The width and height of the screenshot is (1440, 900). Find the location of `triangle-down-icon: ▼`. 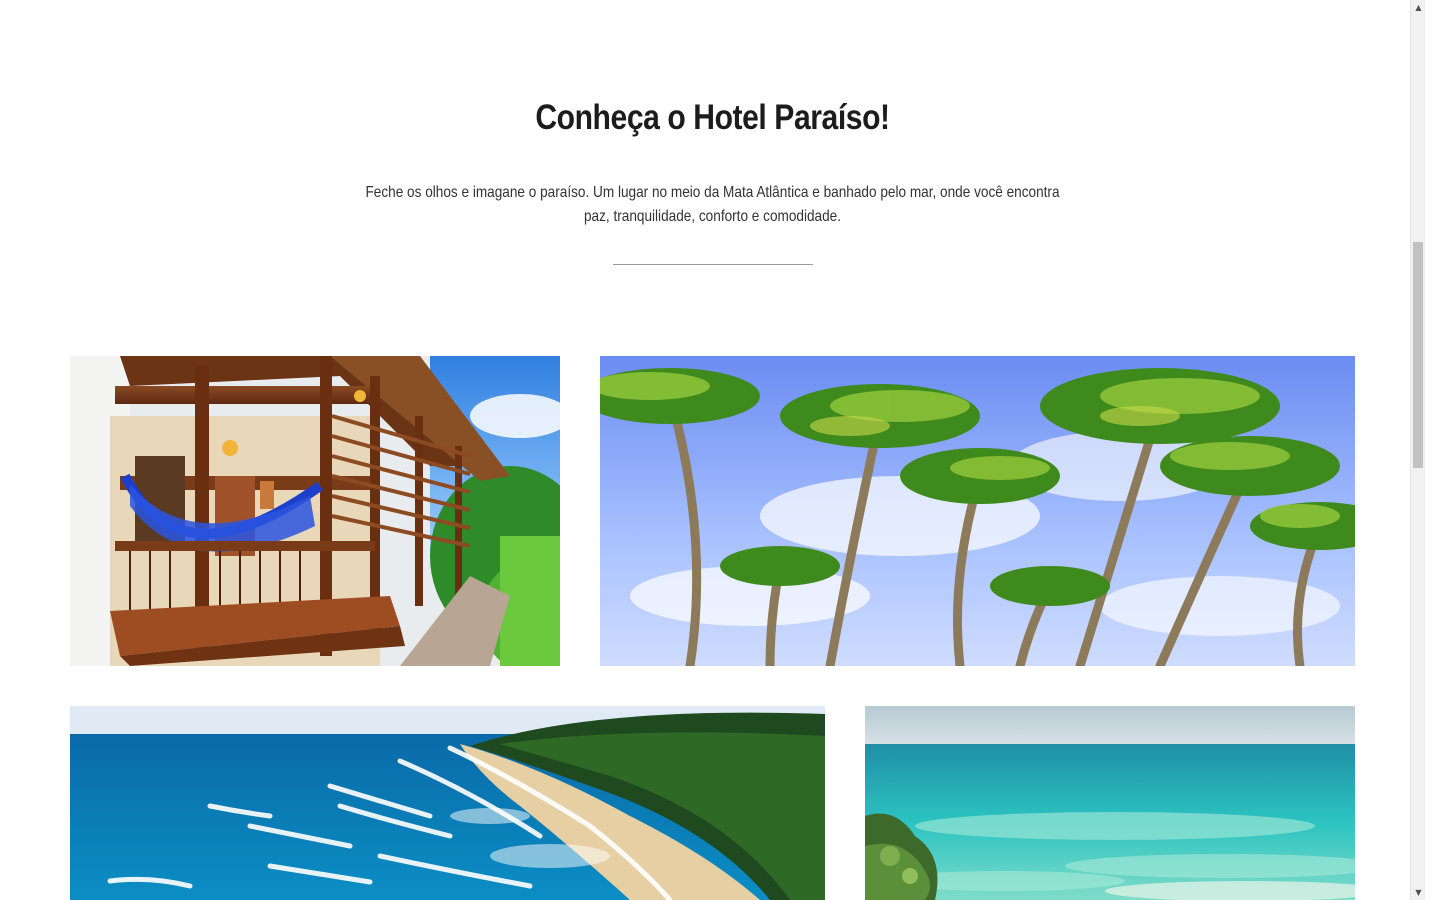

triangle-down-icon: ▼ is located at coordinates (1418, 892).